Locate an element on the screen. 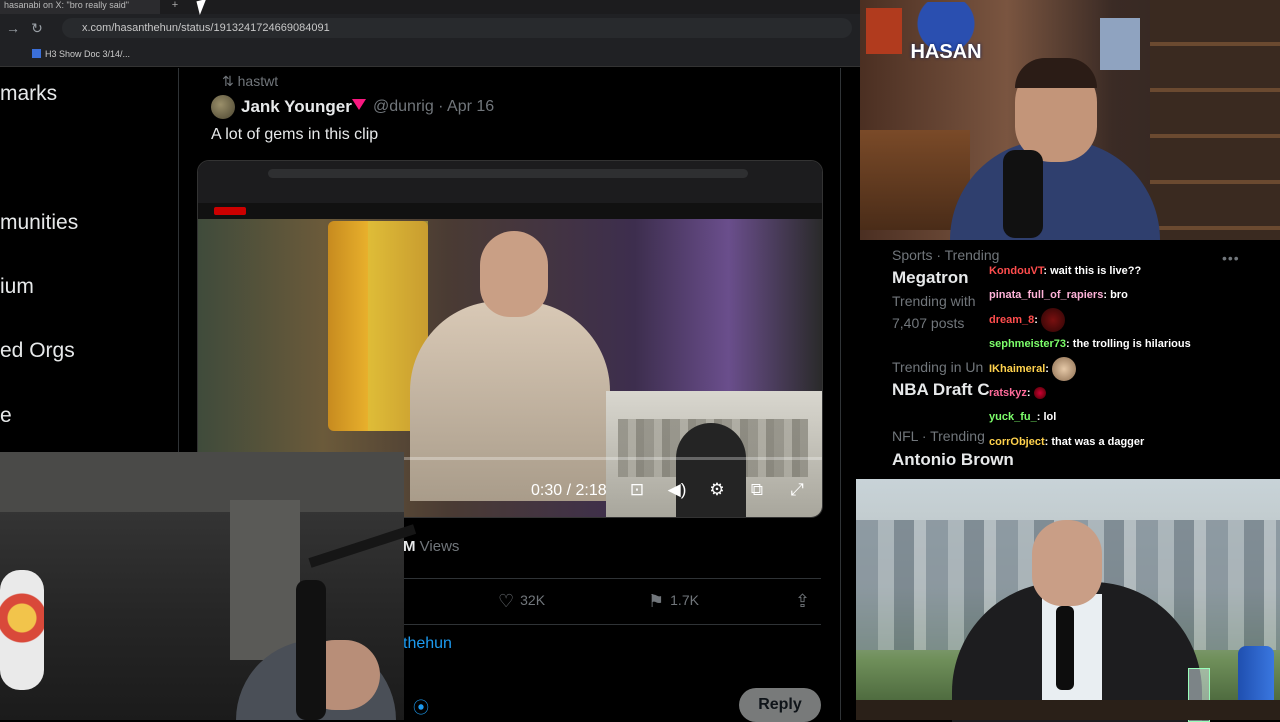 This screenshot has width=1280, height=722. chat-text: that was a dagger is located at coordinates (1098, 442).